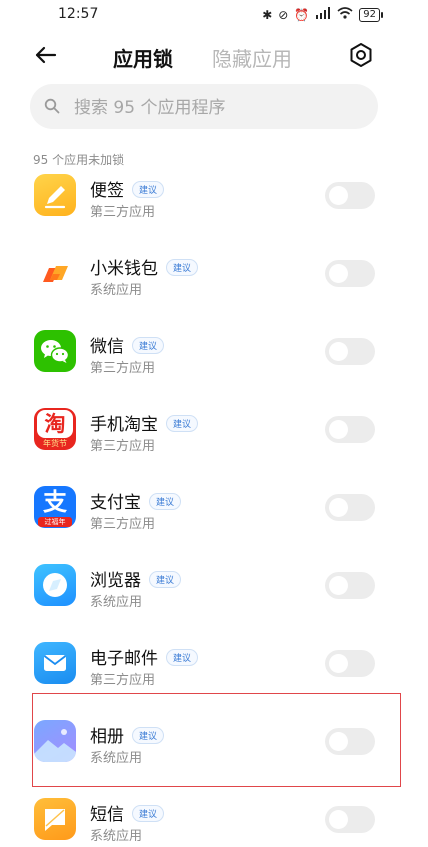  I want to click on alipay-icon-caption: 过福年, so click(55, 522).